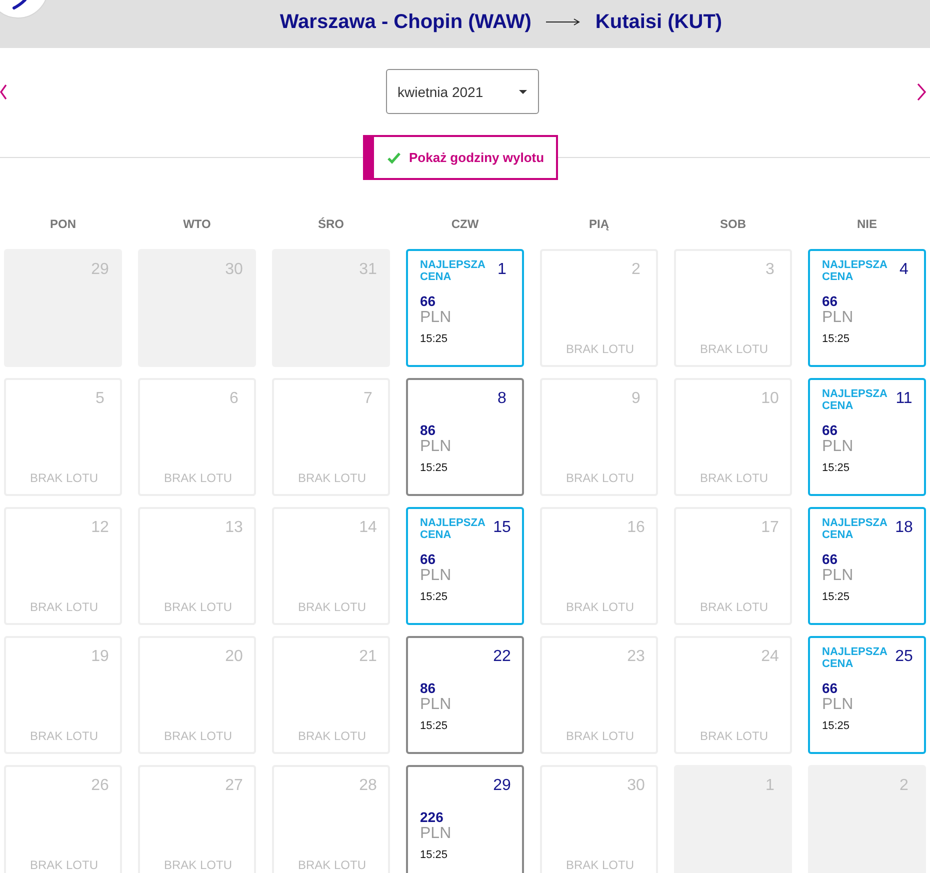  I want to click on previous-month-button, so click(3, 92).